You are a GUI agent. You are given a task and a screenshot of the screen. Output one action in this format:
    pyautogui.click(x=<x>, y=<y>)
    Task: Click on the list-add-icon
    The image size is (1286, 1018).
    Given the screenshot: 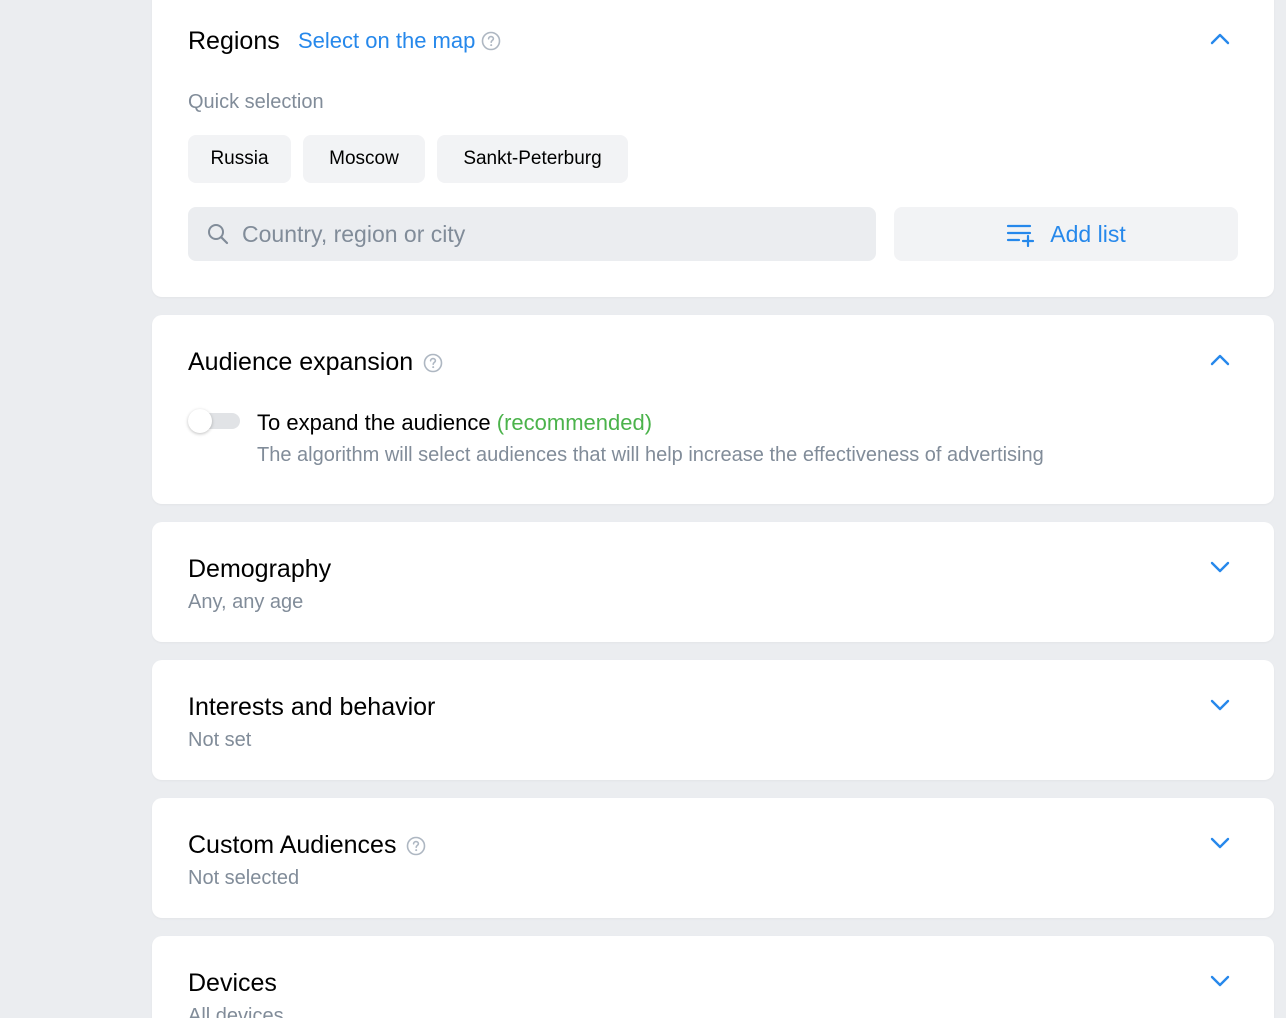 What is the action you would take?
    pyautogui.click(x=1021, y=235)
    